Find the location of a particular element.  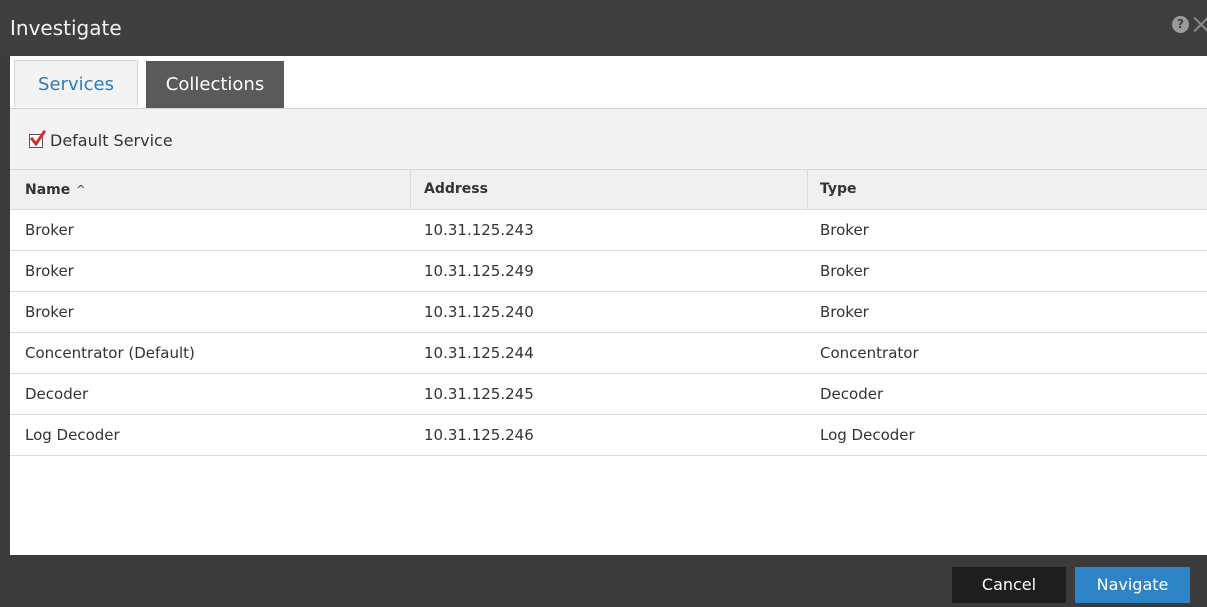

cell-name: Log Decoder is located at coordinates (72, 435).